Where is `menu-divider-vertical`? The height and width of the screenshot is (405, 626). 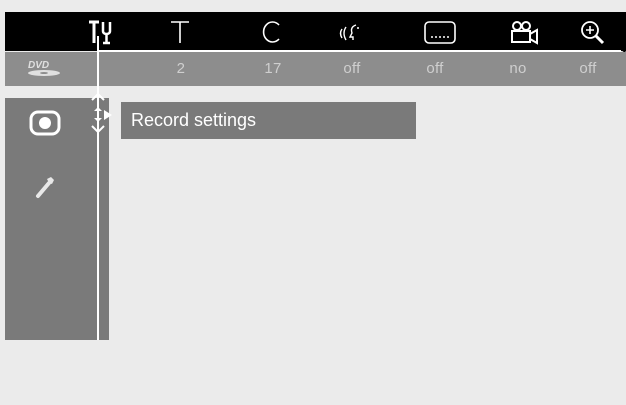
menu-divider-vertical is located at coordinates (98, 188).